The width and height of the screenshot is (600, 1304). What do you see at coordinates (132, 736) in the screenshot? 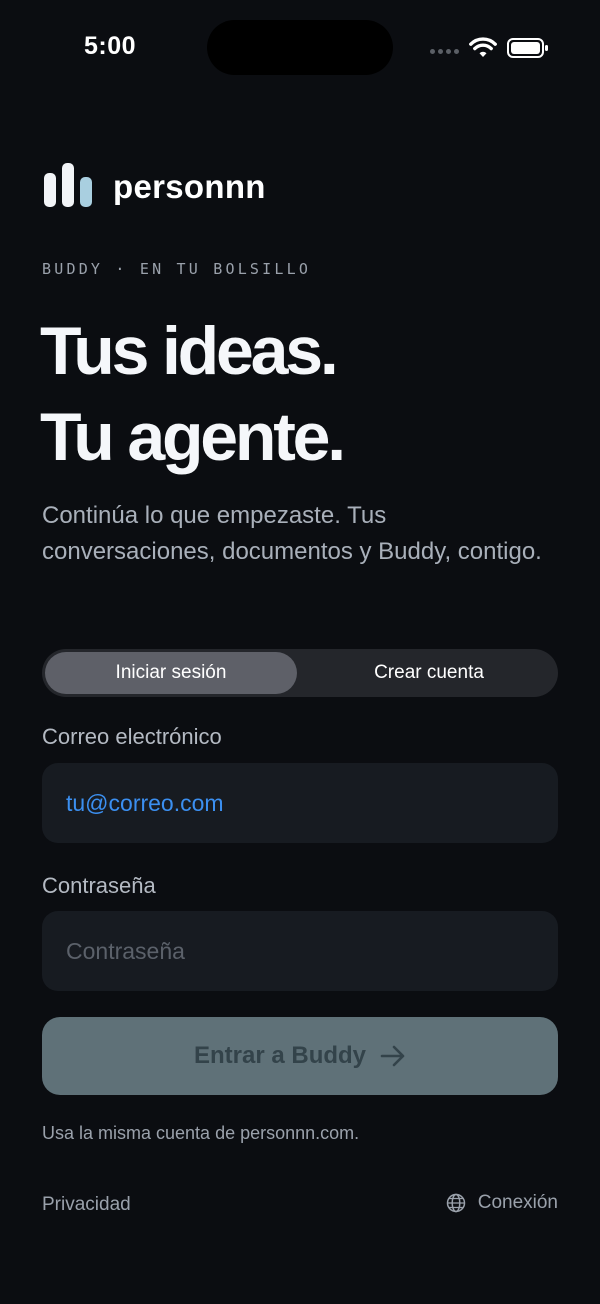
I see `email-label: Correo electrónico` at bounding box center [132, 736].